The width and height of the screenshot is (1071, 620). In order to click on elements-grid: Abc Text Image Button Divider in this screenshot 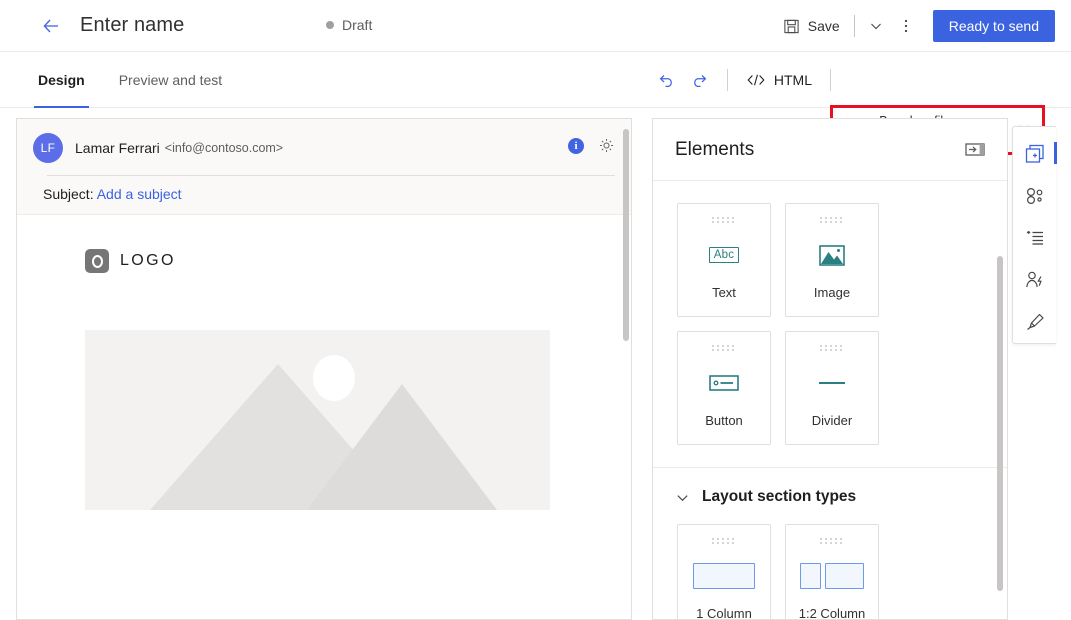, I will do `click(818, 313)`.